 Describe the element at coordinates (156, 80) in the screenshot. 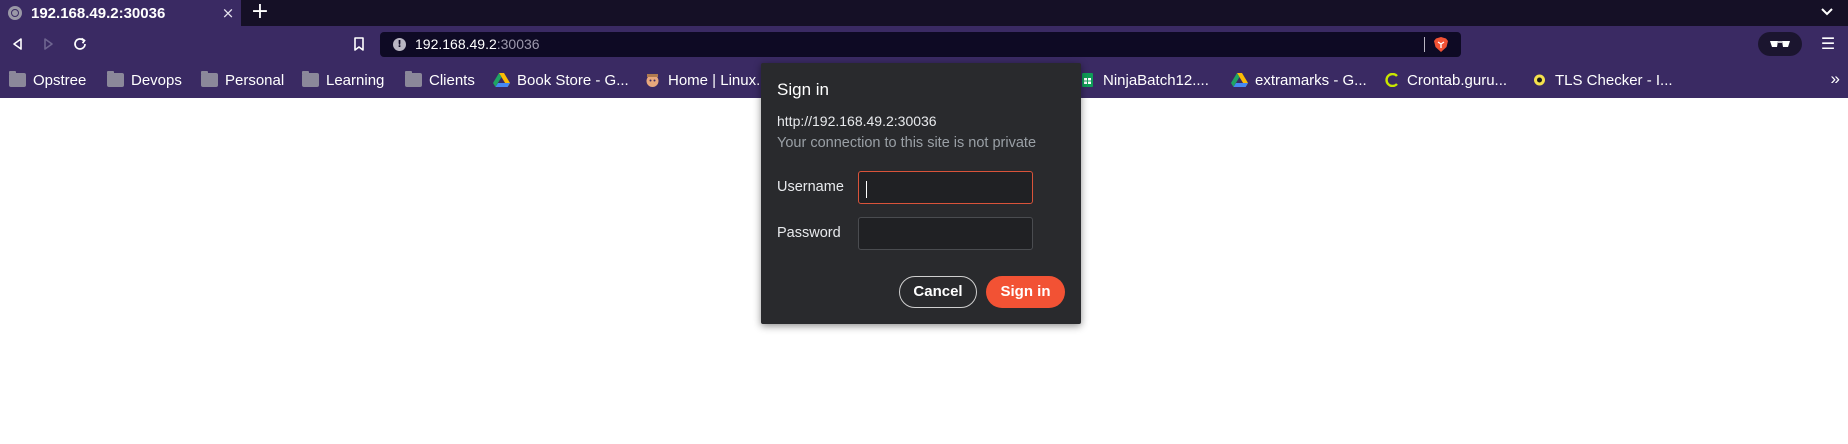

I see `bookmark-label: Devops` at that location.